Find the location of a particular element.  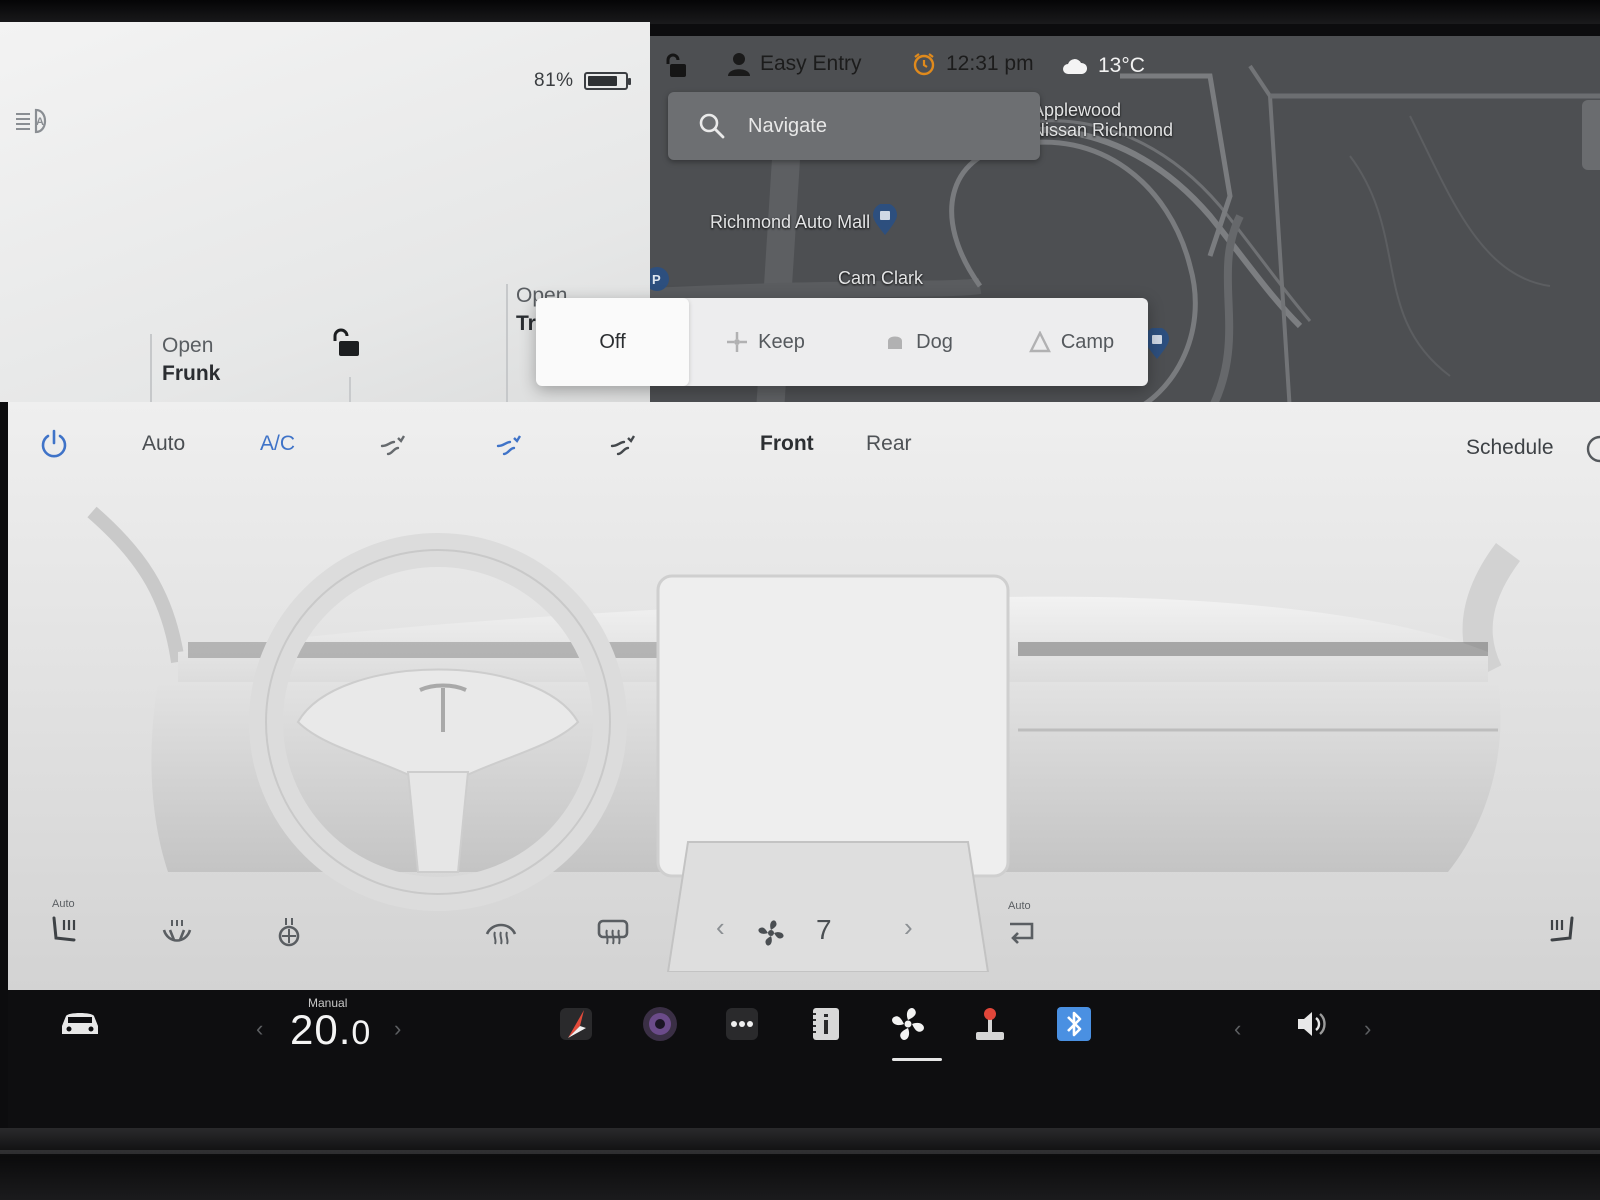

fan-climate-app-icon is located at coordinates (908, 1024).